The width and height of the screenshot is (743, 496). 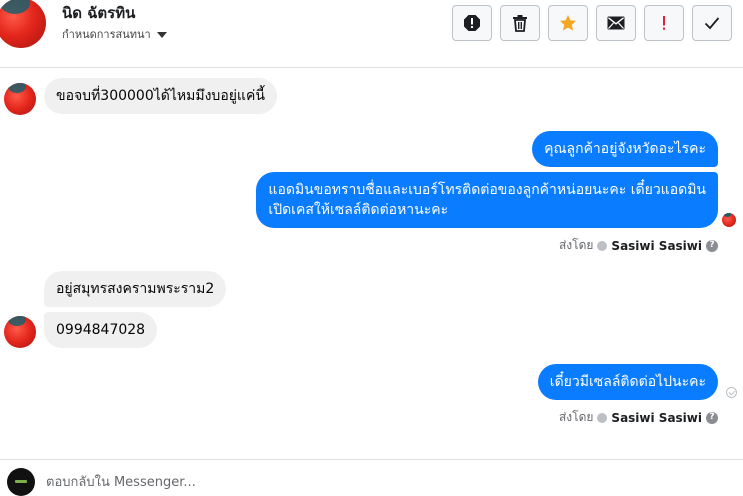 What do you see at coordinates (627, 382) in the screenshot?
I see `outgoing-message: เดี๋ยวมีเซลล์ติดต่อไปนะคะ` at bounding box center [627, 382].